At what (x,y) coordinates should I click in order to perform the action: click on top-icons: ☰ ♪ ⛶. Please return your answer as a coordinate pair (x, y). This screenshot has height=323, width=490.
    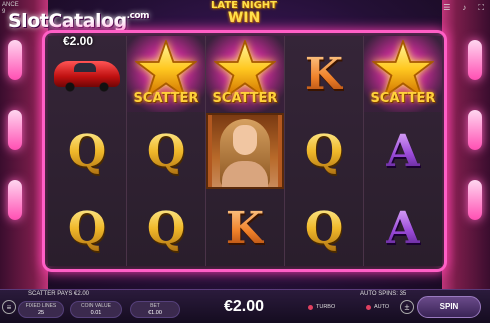
    Looking at the image, I should click on (463, 8).